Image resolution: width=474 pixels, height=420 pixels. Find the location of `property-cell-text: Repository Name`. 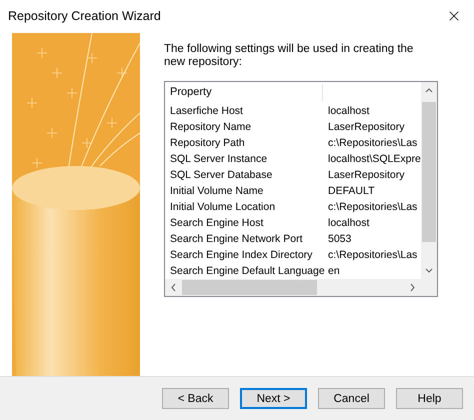

property-cell-text: Repository Name is located at coordinates (210, 127).